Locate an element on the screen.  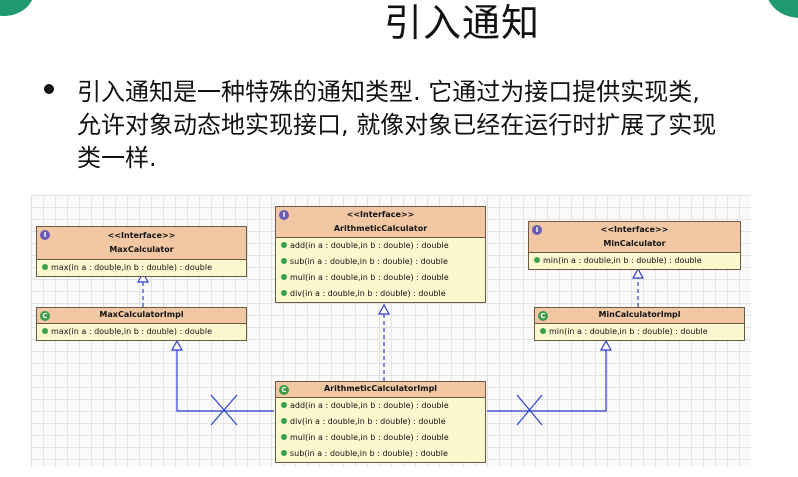
class-header: C MinCalculatorImpl is located at coordinates (639, 316).